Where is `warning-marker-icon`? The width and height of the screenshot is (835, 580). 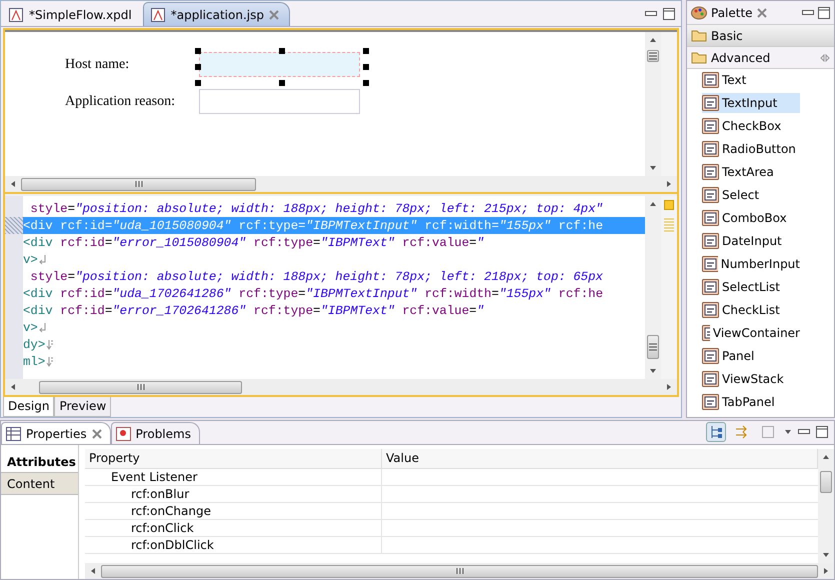
warning-marker-icon is located at coordinates (669, 205).